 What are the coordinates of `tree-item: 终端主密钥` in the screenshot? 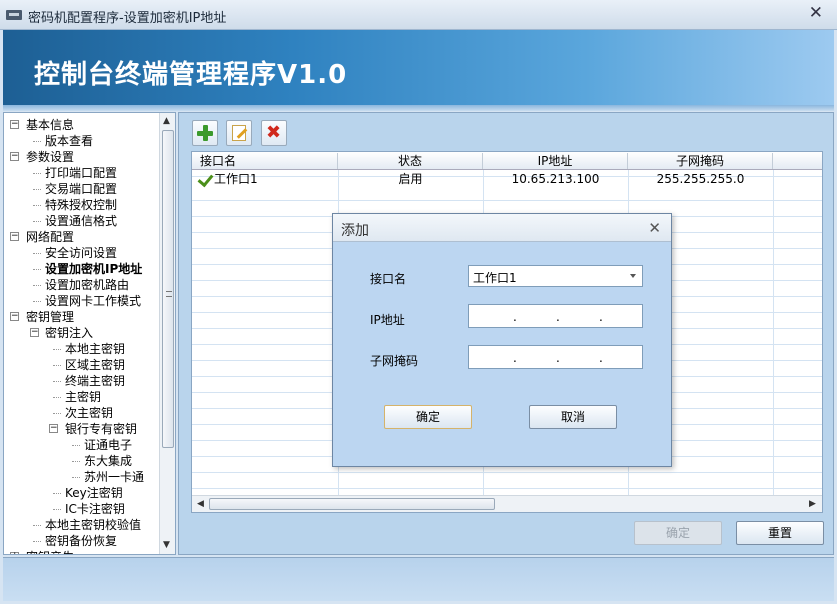 It's located at (95, 381).